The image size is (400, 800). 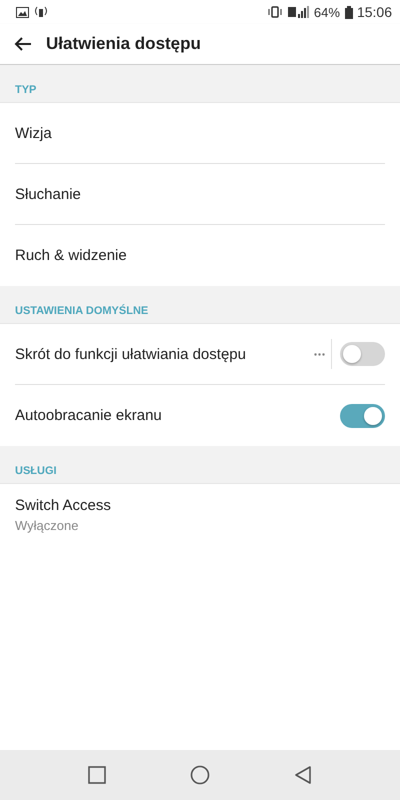 I want to click on back-icon, so click(x=303, y=775).